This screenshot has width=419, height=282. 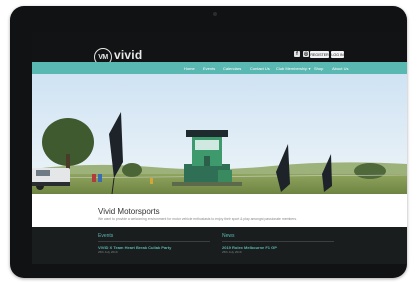 I want to click on instagram-icon: ◎, so click(x=306, y=54).